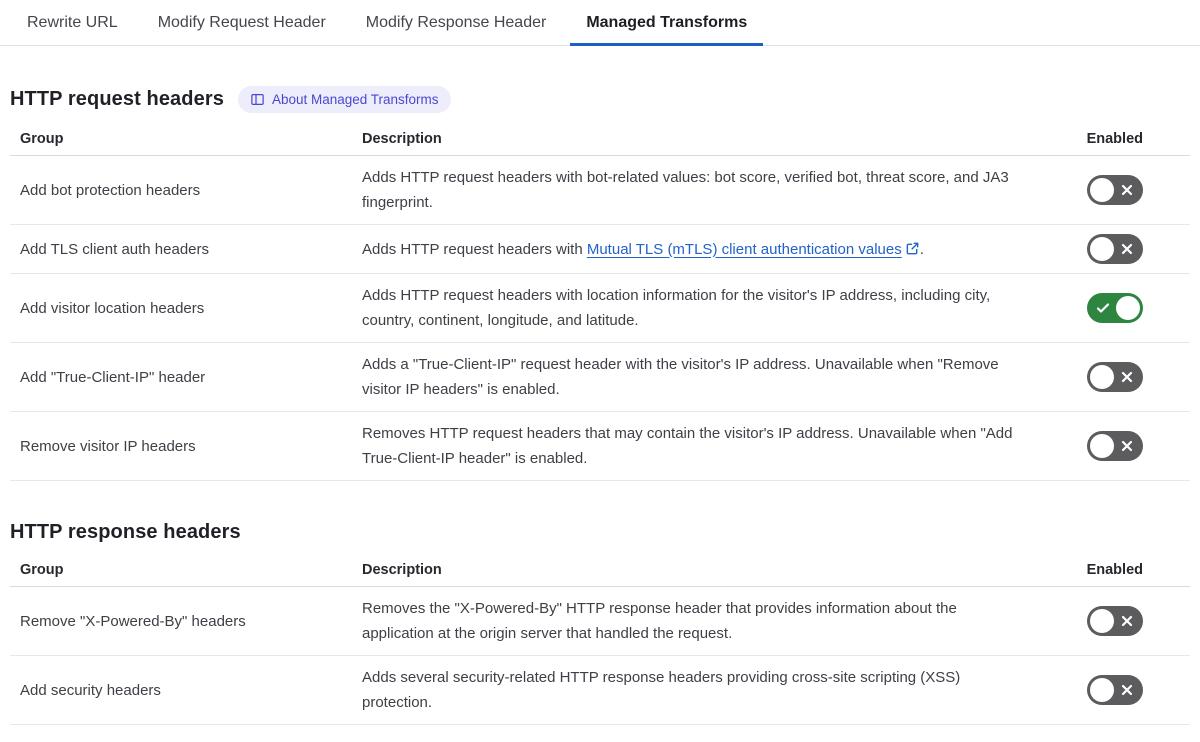 This screenshot has width=1200, height=742. Describe the element at coordinates (911, 249) in the screenshot. I see `external-link-icon` at that location.